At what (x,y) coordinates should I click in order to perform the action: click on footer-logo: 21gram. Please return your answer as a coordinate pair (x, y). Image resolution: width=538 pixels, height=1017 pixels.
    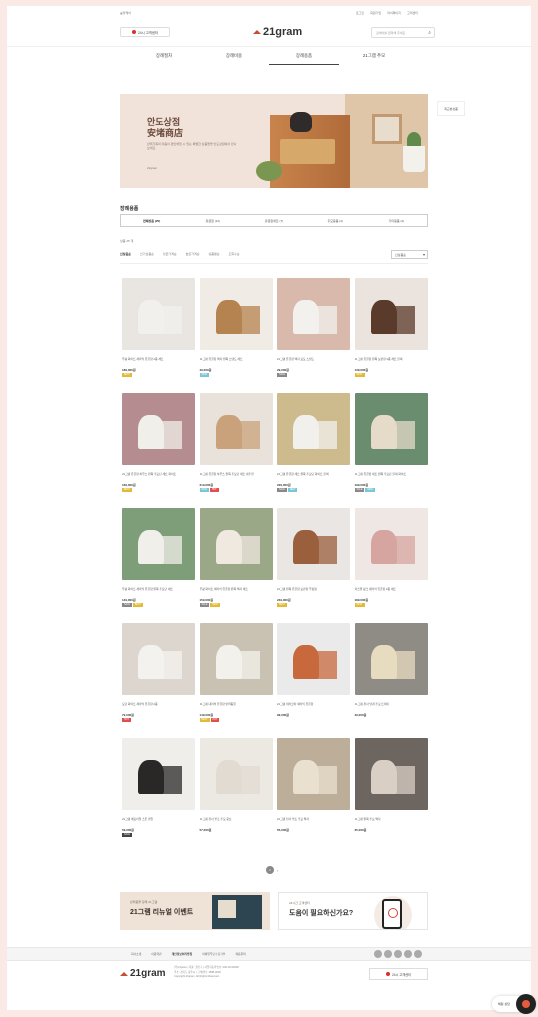
    Looking at the image, I should click on (143, 973).